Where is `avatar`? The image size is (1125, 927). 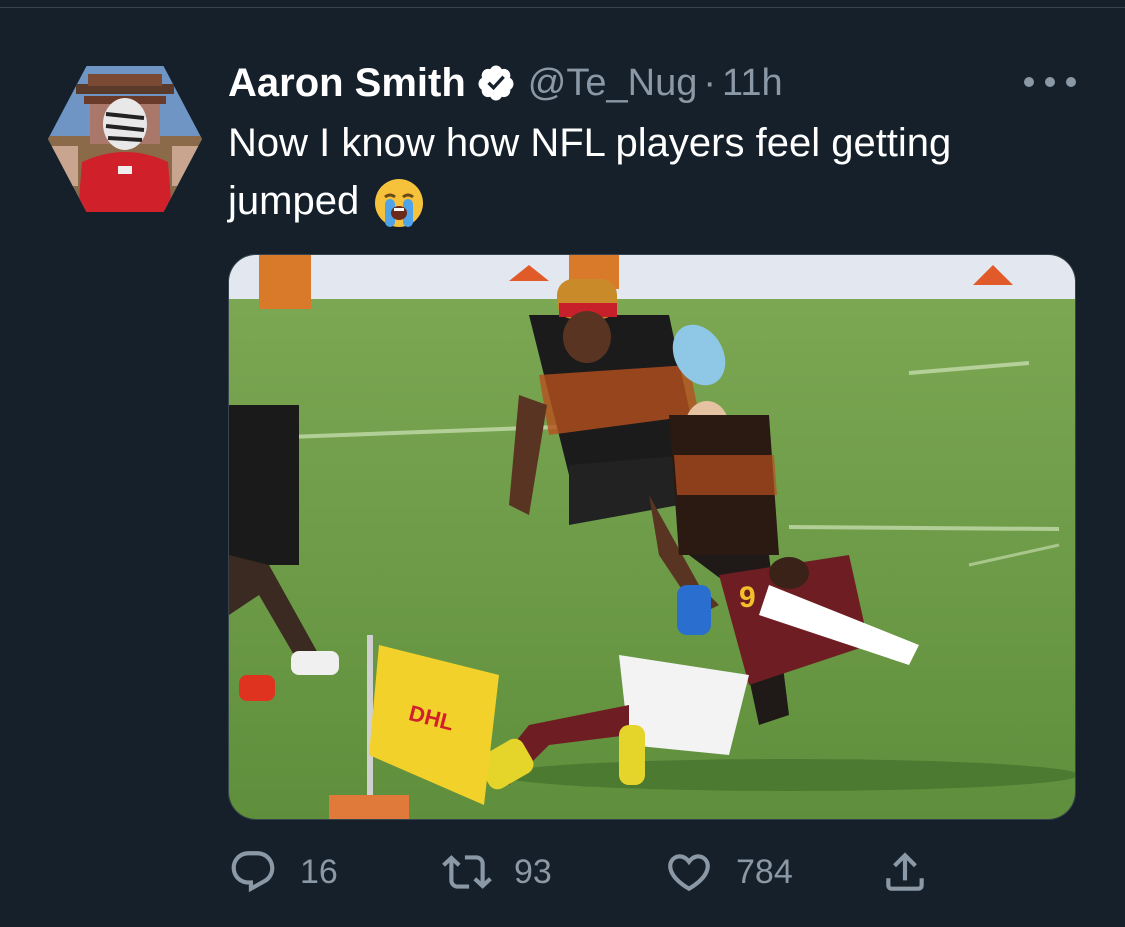 avatar is located at coordinates (125, 139).